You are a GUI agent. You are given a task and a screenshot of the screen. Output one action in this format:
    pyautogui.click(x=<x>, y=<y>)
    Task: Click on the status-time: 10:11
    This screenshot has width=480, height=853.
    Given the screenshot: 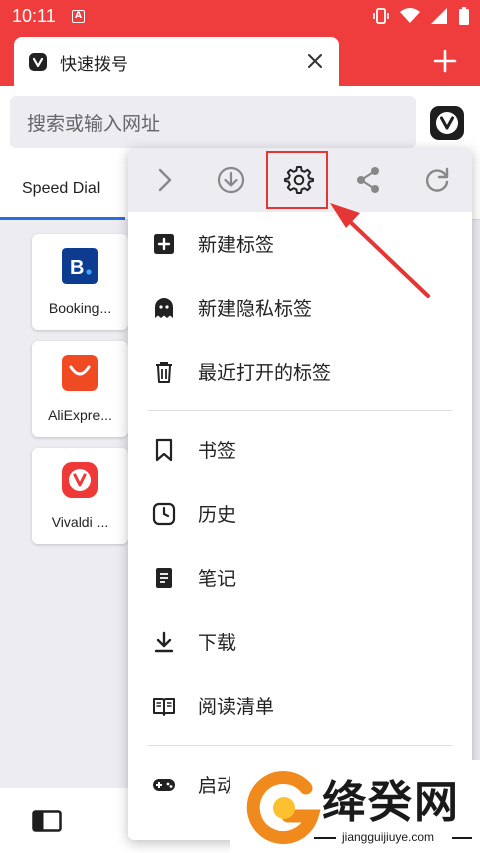 What is the action you would take?
    pyautogui.click(x=34, y=16)
    